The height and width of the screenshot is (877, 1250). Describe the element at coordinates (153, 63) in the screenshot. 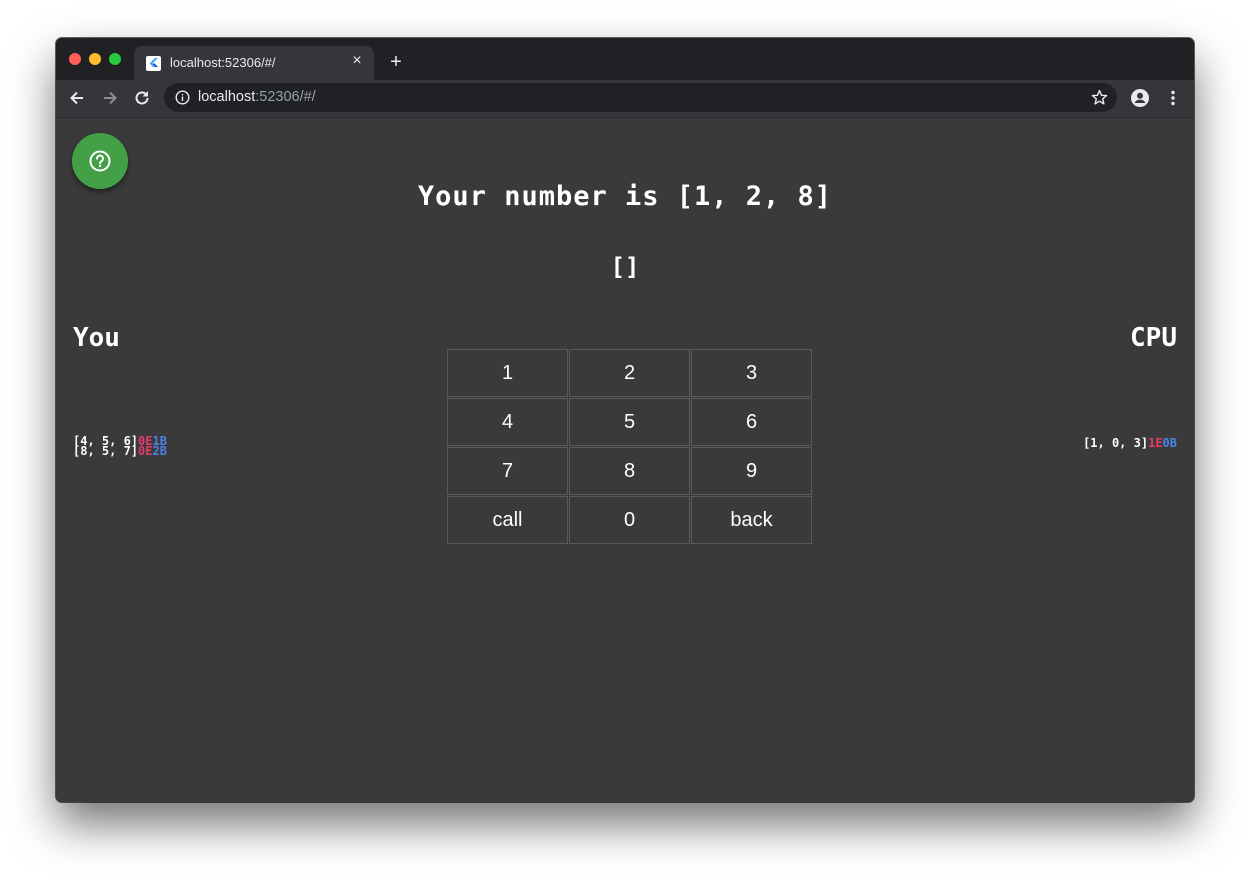

I see `flutter-logo-icon` at that location.